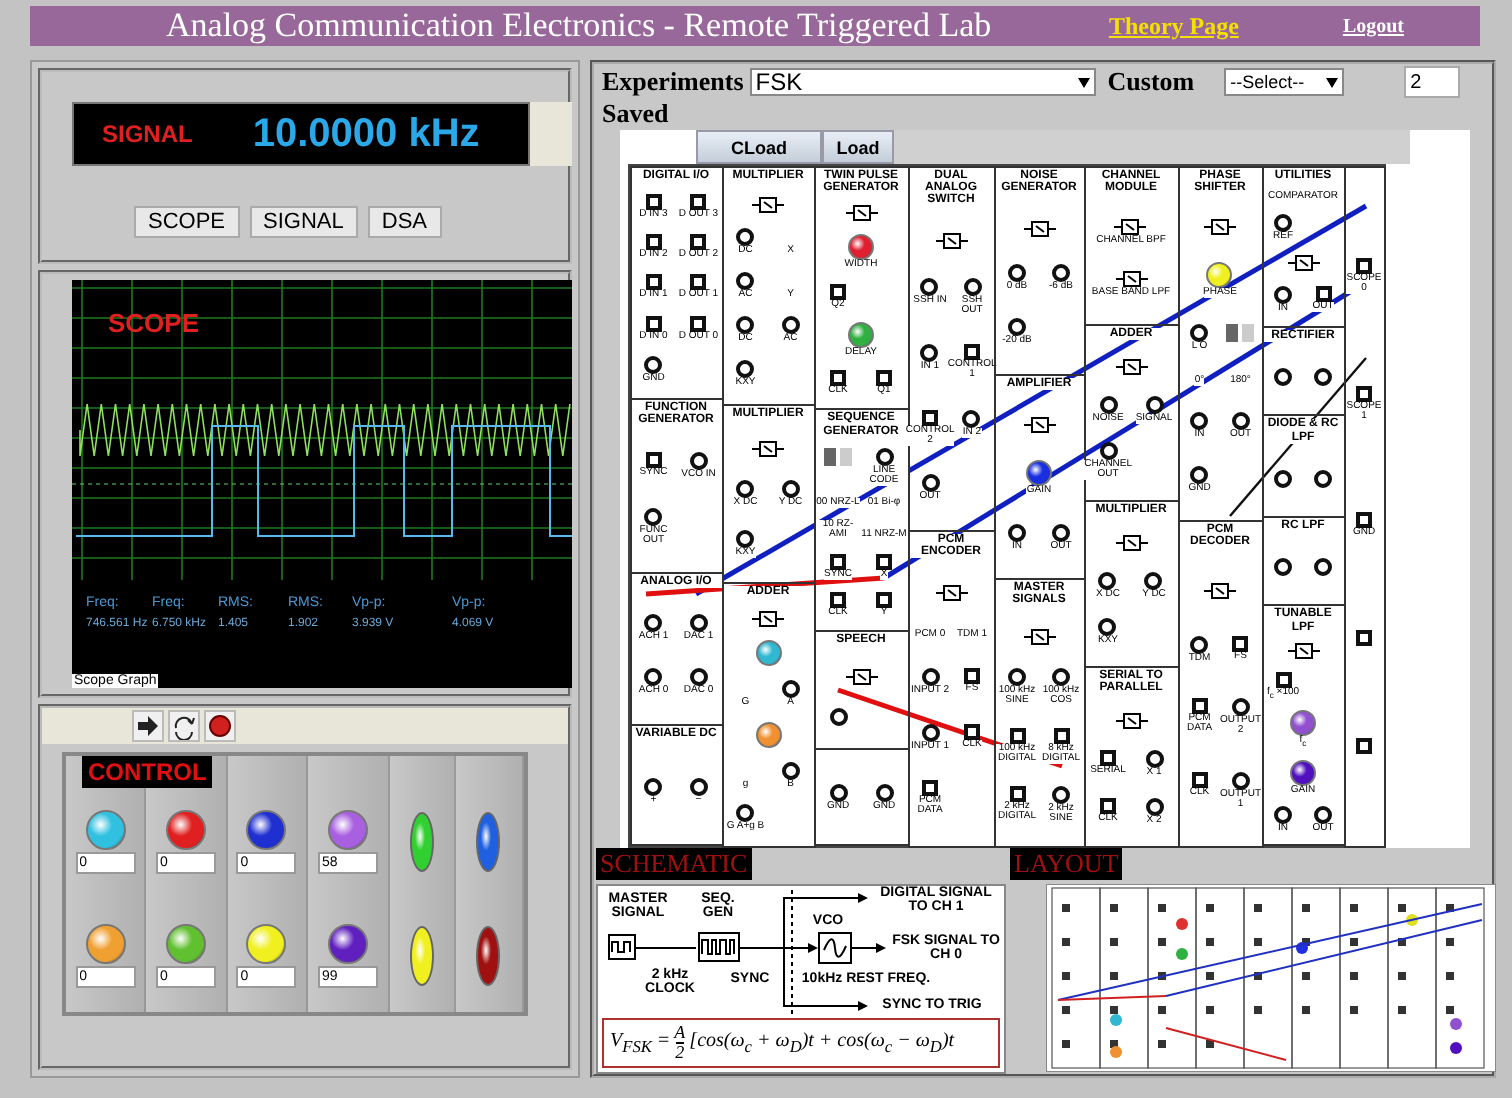 The height and width of the screenshot is (1098, 1512). I want to click on view-button: SCOPE, so click(187, 222).